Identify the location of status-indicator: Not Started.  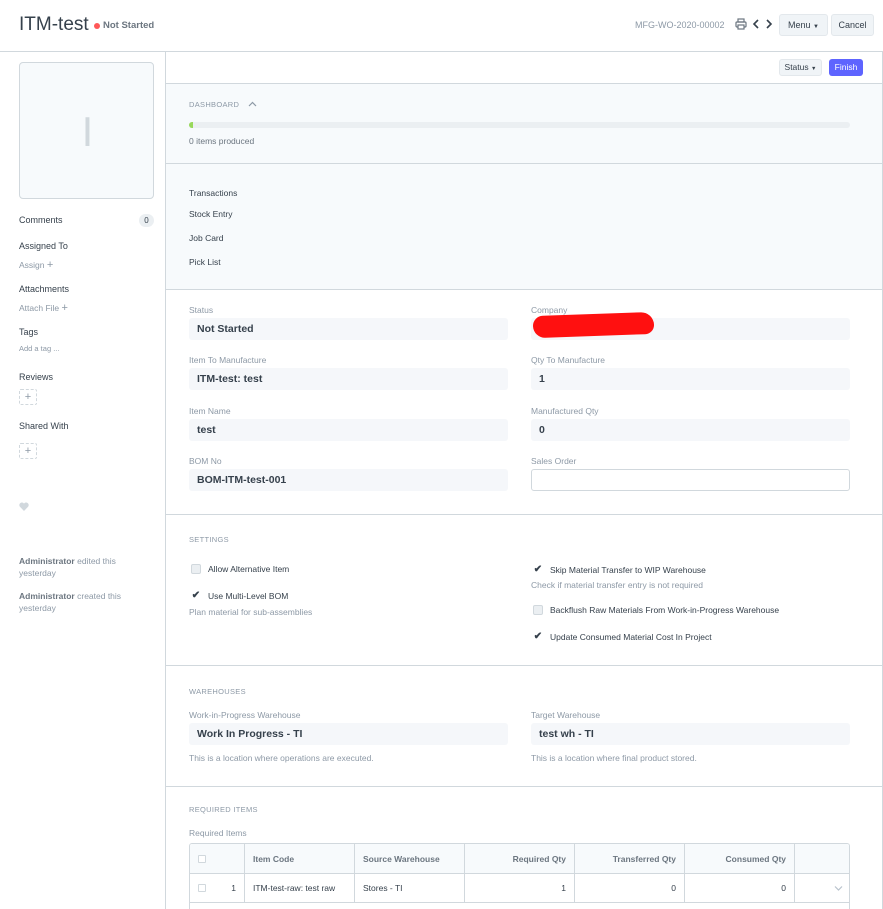
(124, 25).